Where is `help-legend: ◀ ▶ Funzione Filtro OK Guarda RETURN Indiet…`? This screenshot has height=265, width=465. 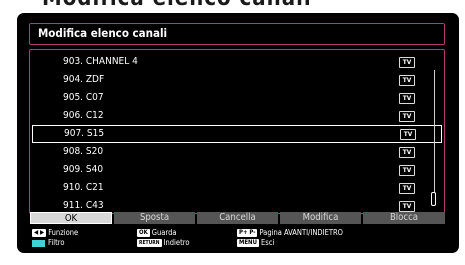
help-legend: ◀ ▶ Funzione Filtro OK Guarda RETURN Indiet… is located at coordinates (237, 239).